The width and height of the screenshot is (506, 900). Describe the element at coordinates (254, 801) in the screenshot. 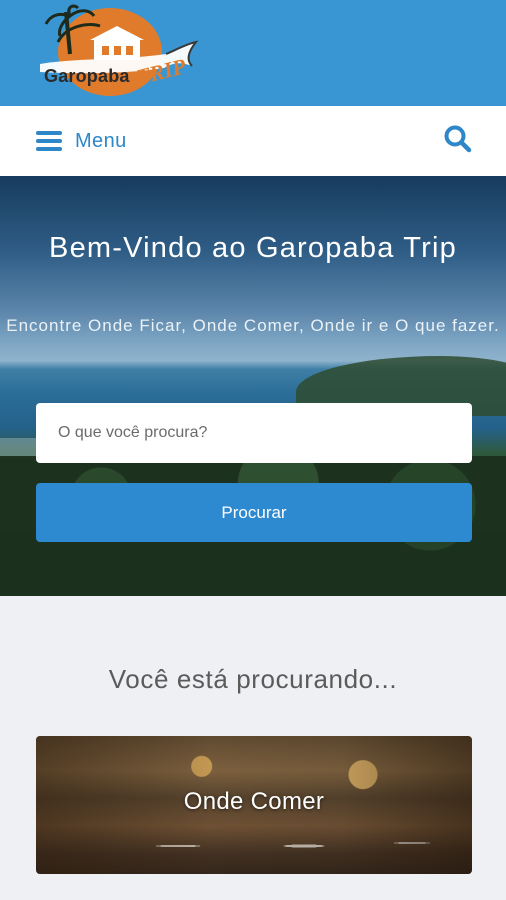

I see `card-label: Onde Comer` at that location.